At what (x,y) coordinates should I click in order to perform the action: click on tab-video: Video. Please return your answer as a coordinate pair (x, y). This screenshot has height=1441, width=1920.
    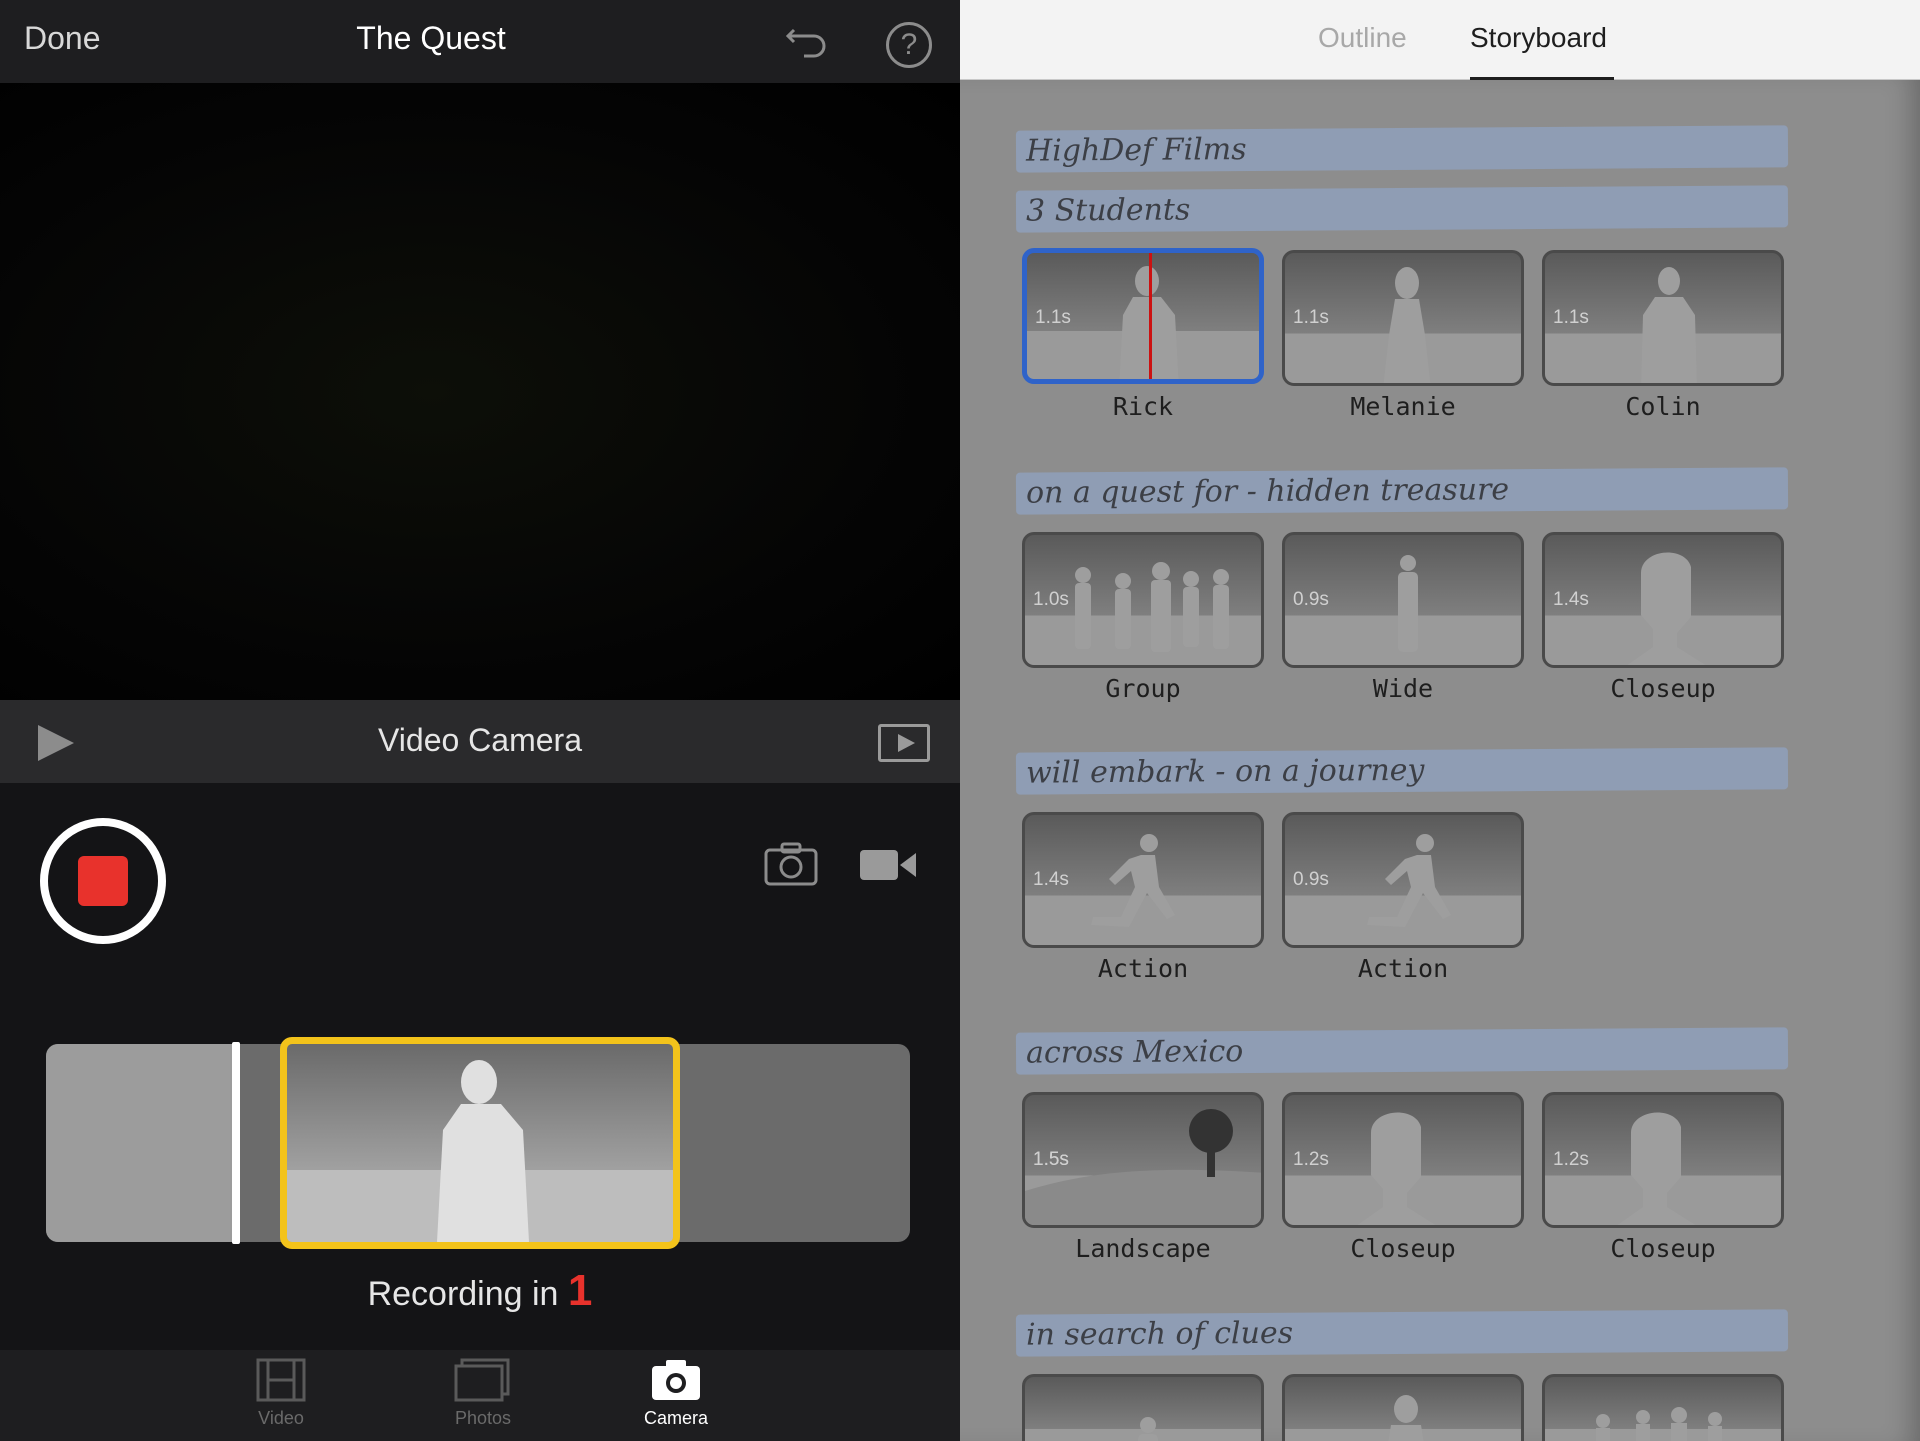
    Looking at the image, I should click on (281, 1393).